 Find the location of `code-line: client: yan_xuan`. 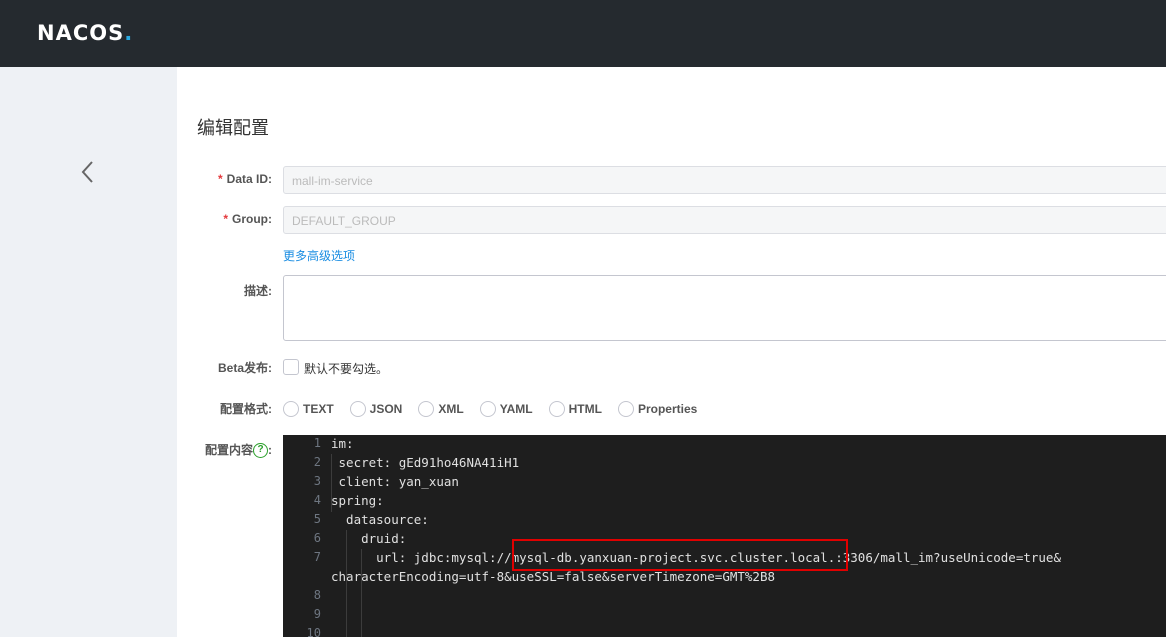

code-line: client: yan_xuan is located at coordinates (395, 481).